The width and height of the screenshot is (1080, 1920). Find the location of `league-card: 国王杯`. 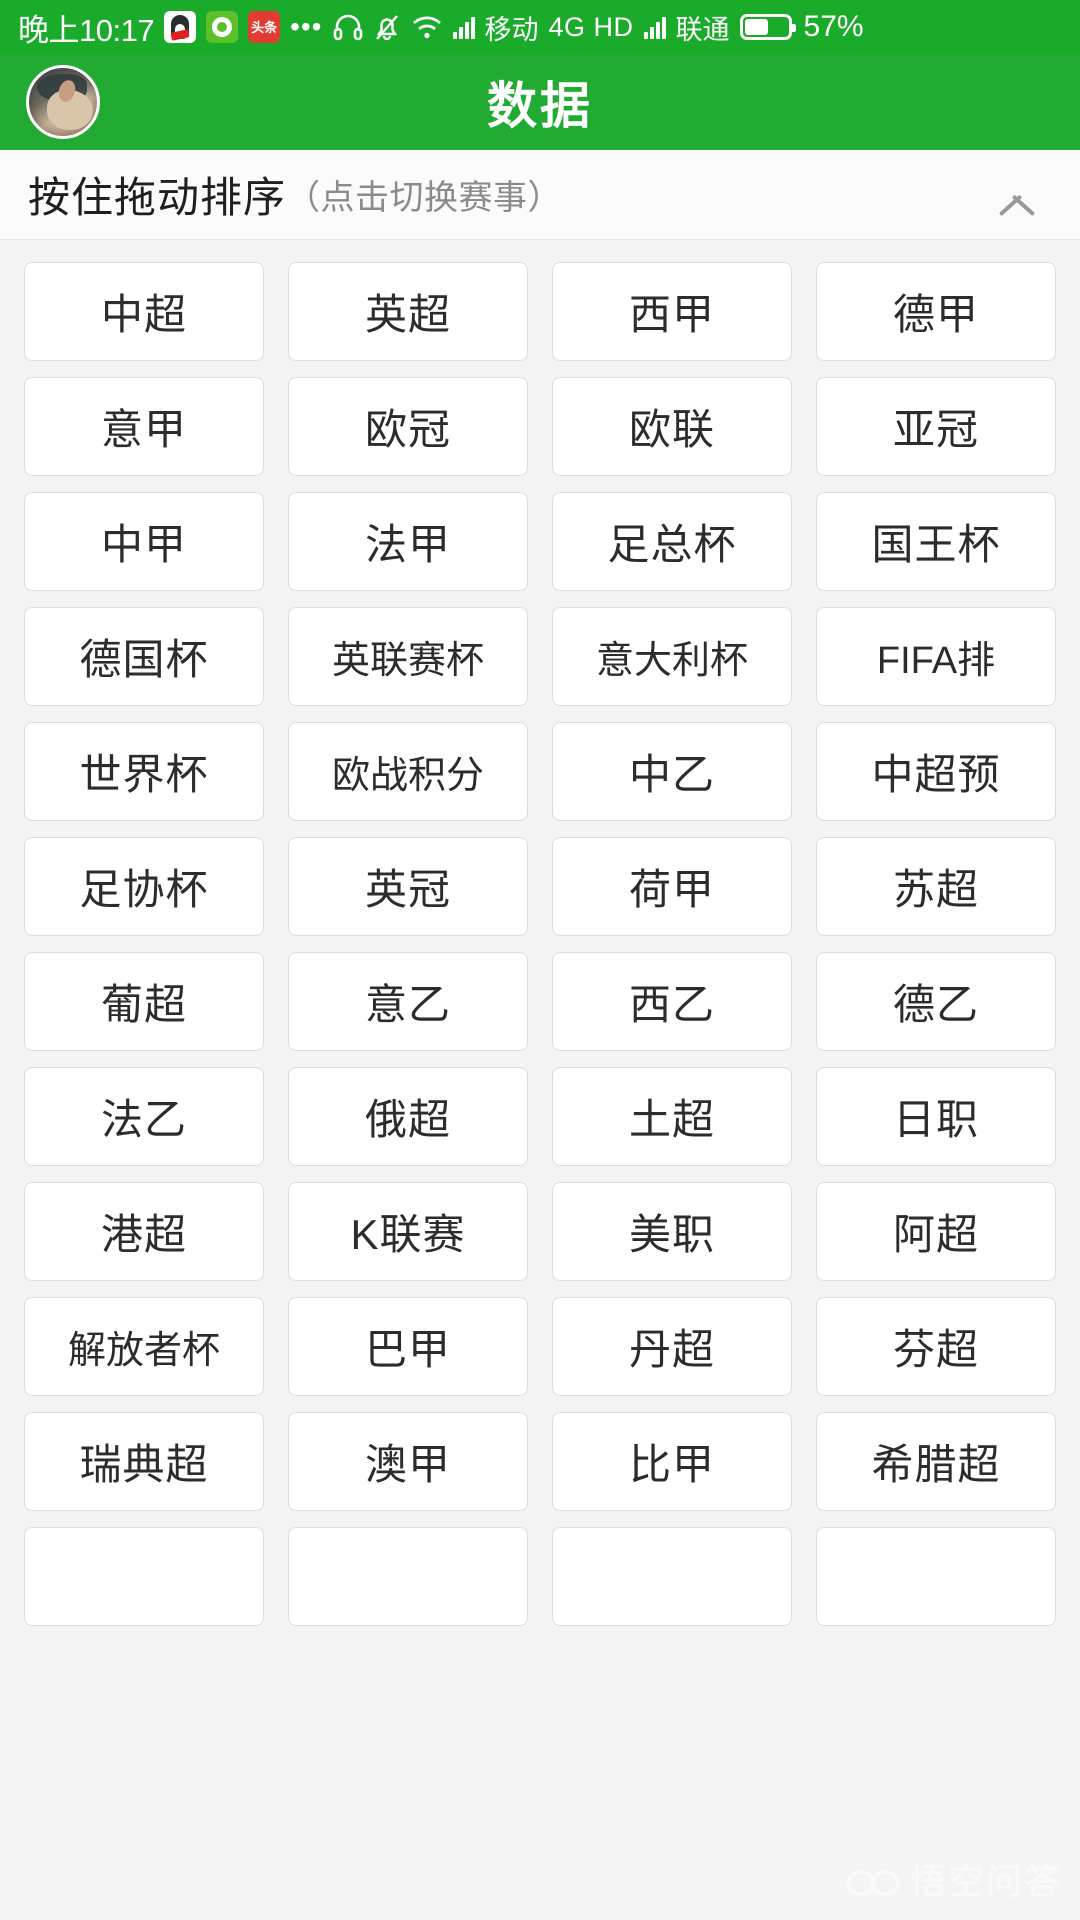

league-card: 国王杯 is located at coordinates (936, 541).